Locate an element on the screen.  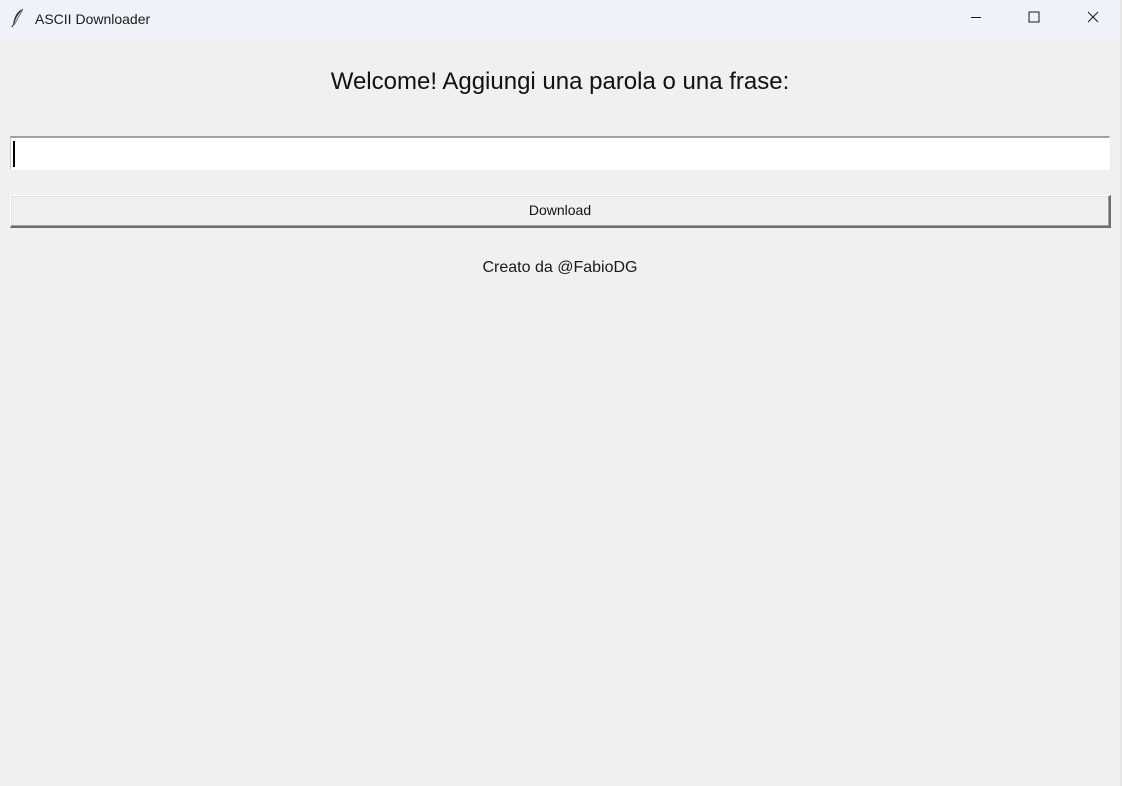
minimize-icon is located at coordinates (976, 19).